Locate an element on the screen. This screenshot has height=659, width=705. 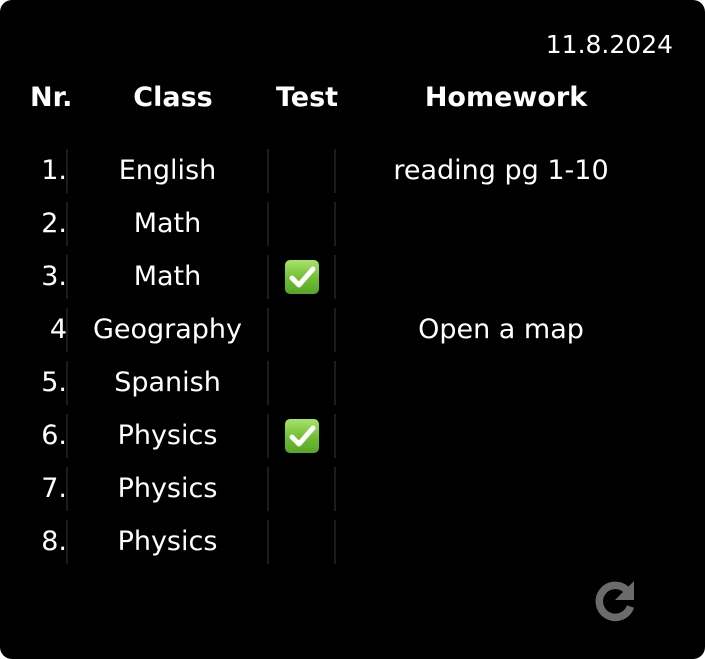
row-number: 8. is located at coordinates (54, 541).